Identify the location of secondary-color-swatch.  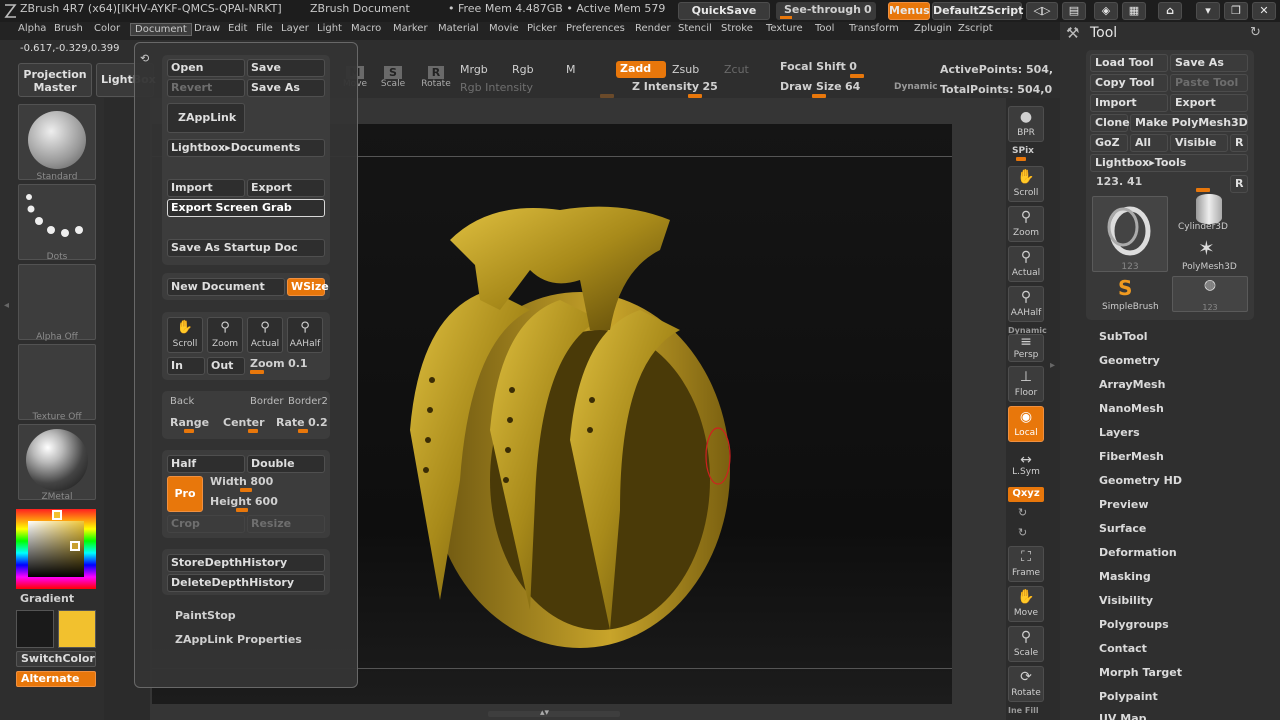
(77, 629).